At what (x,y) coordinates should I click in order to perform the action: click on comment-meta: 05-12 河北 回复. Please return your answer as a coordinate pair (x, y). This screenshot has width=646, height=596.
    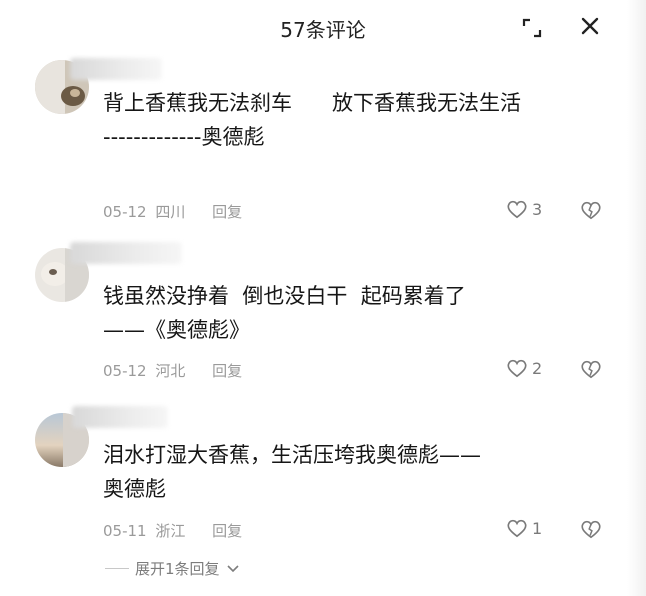
    Looking at the image, I should click on (172, 370).